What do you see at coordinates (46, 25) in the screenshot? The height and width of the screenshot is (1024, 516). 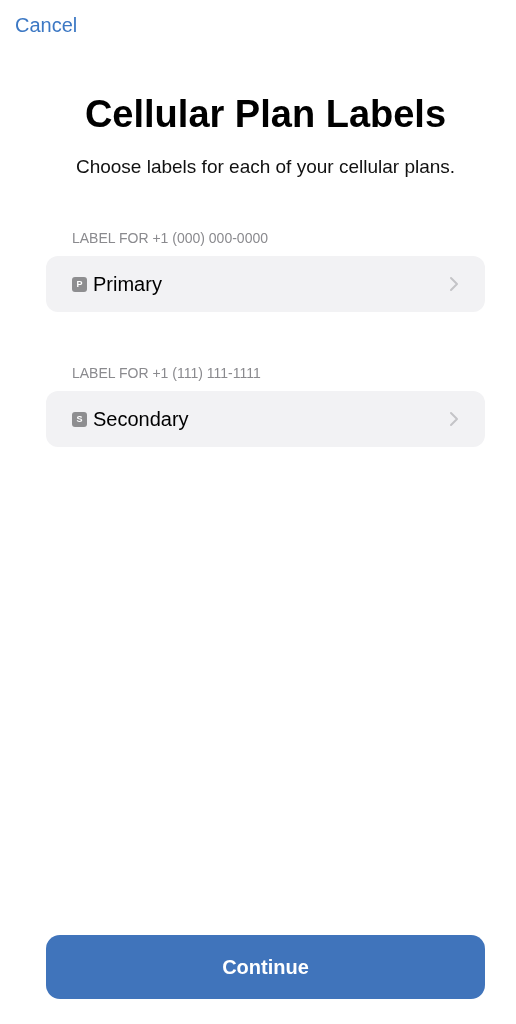 I see `cancel-button: Cancel` at bounding box center [46, 25].